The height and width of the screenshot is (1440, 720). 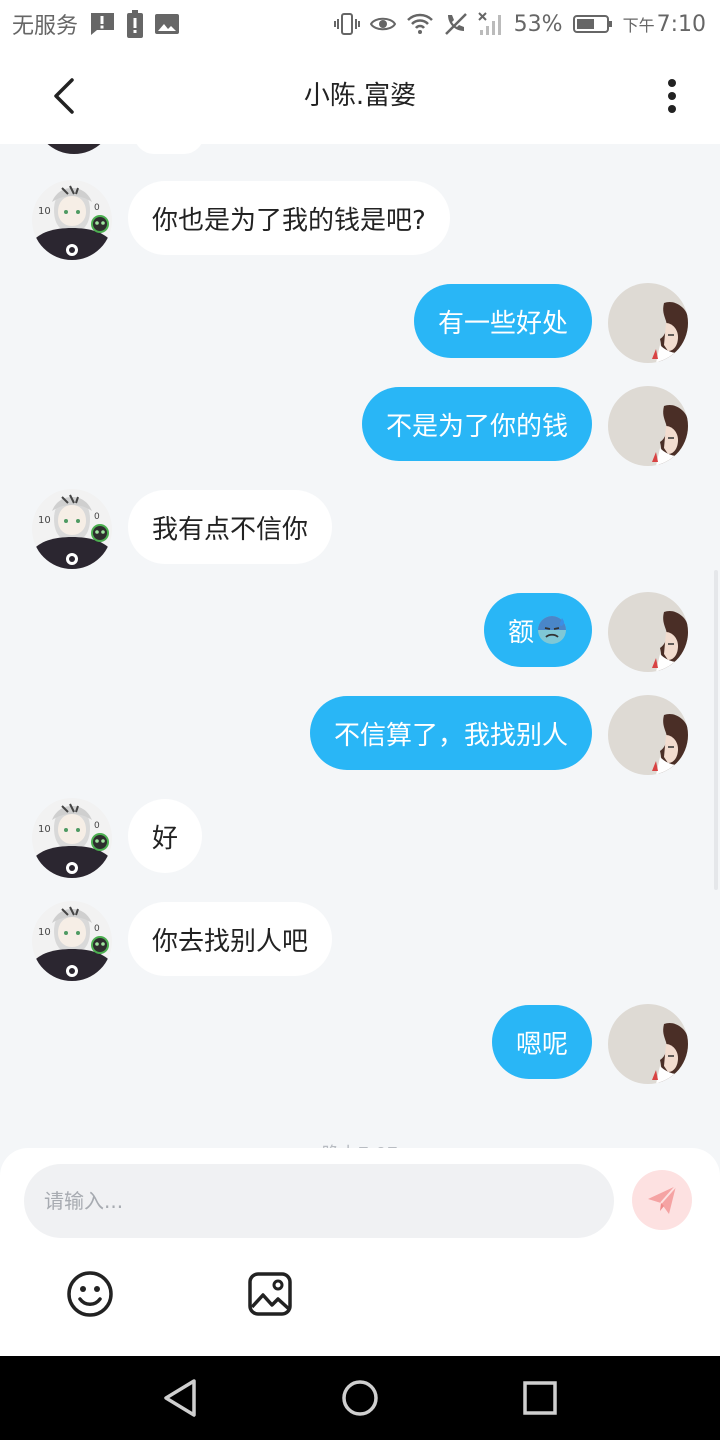 What do you see at coordinates (456, 24) in the screenshot?
I see `call-off-icon` at bounding box center [456, 24].